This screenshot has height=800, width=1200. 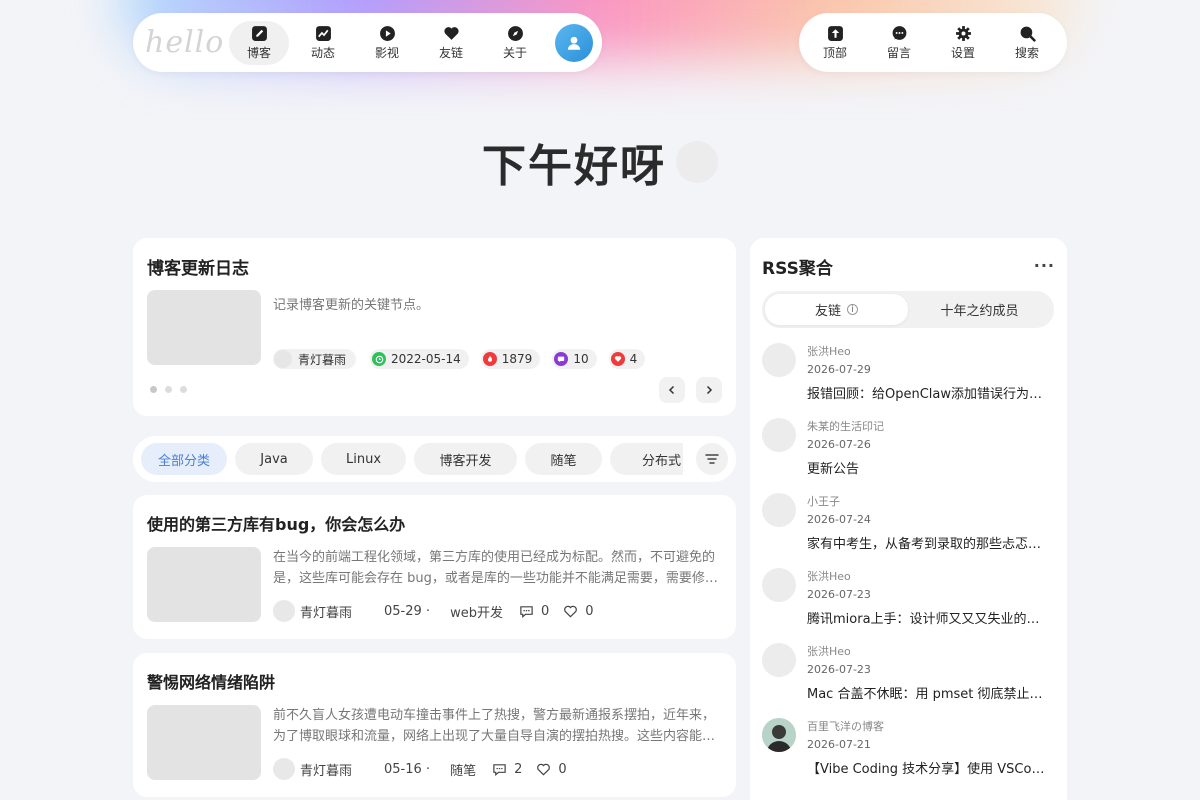 I want to click on category-all: 全部分类, so click(x=184, y=459).